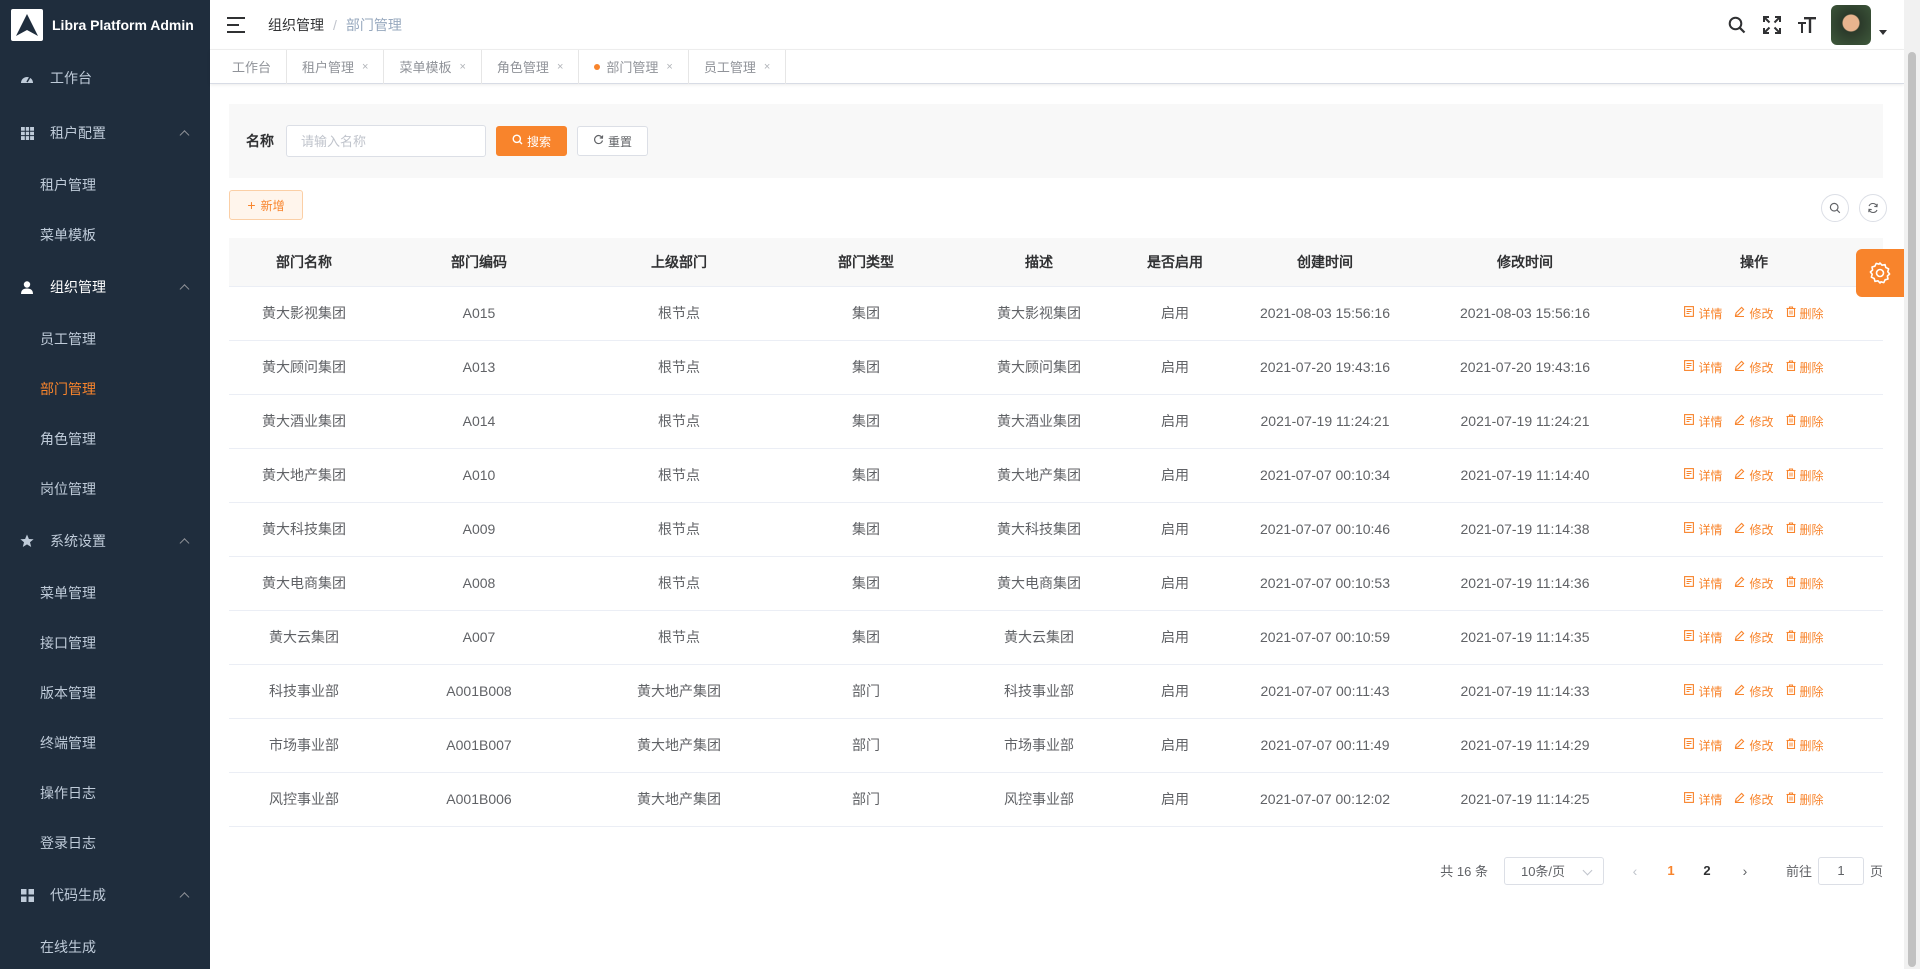 This screenshot has height=969, width=1920. I want to click on scrollbar-thumb, so click(1912, 509).